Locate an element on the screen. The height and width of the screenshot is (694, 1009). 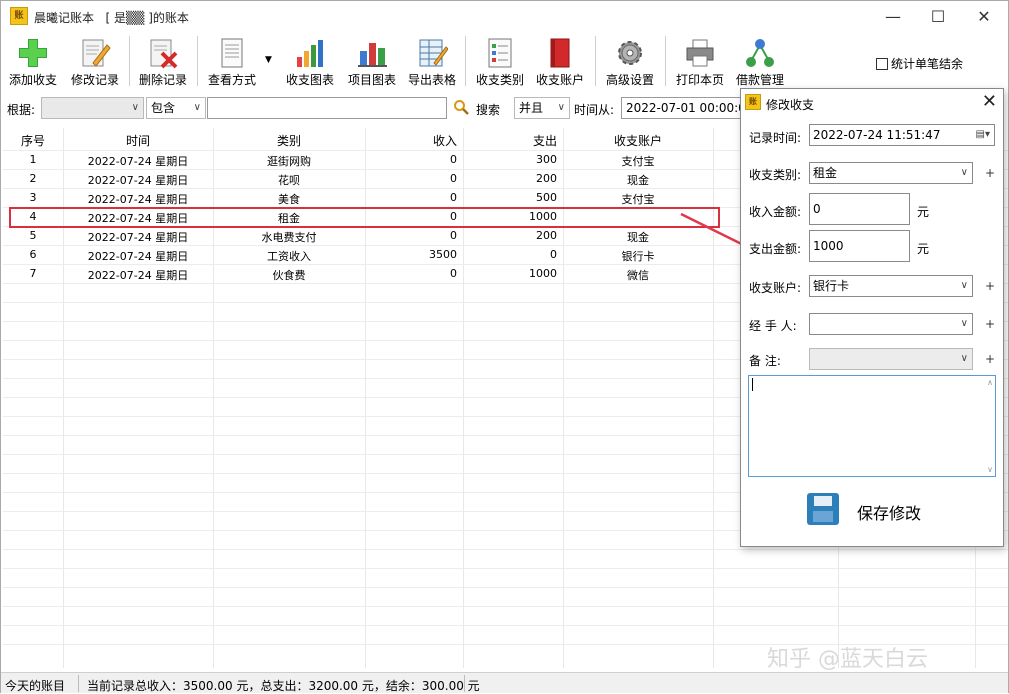
search-input is located at coordinates (327, 108).